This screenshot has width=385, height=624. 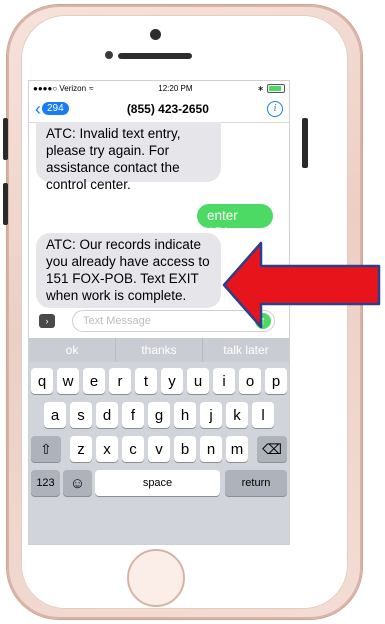 What do you see at coordinates (94, 381) in the screenshot?
I see `key-e: e` at bounding box center [94, 381].